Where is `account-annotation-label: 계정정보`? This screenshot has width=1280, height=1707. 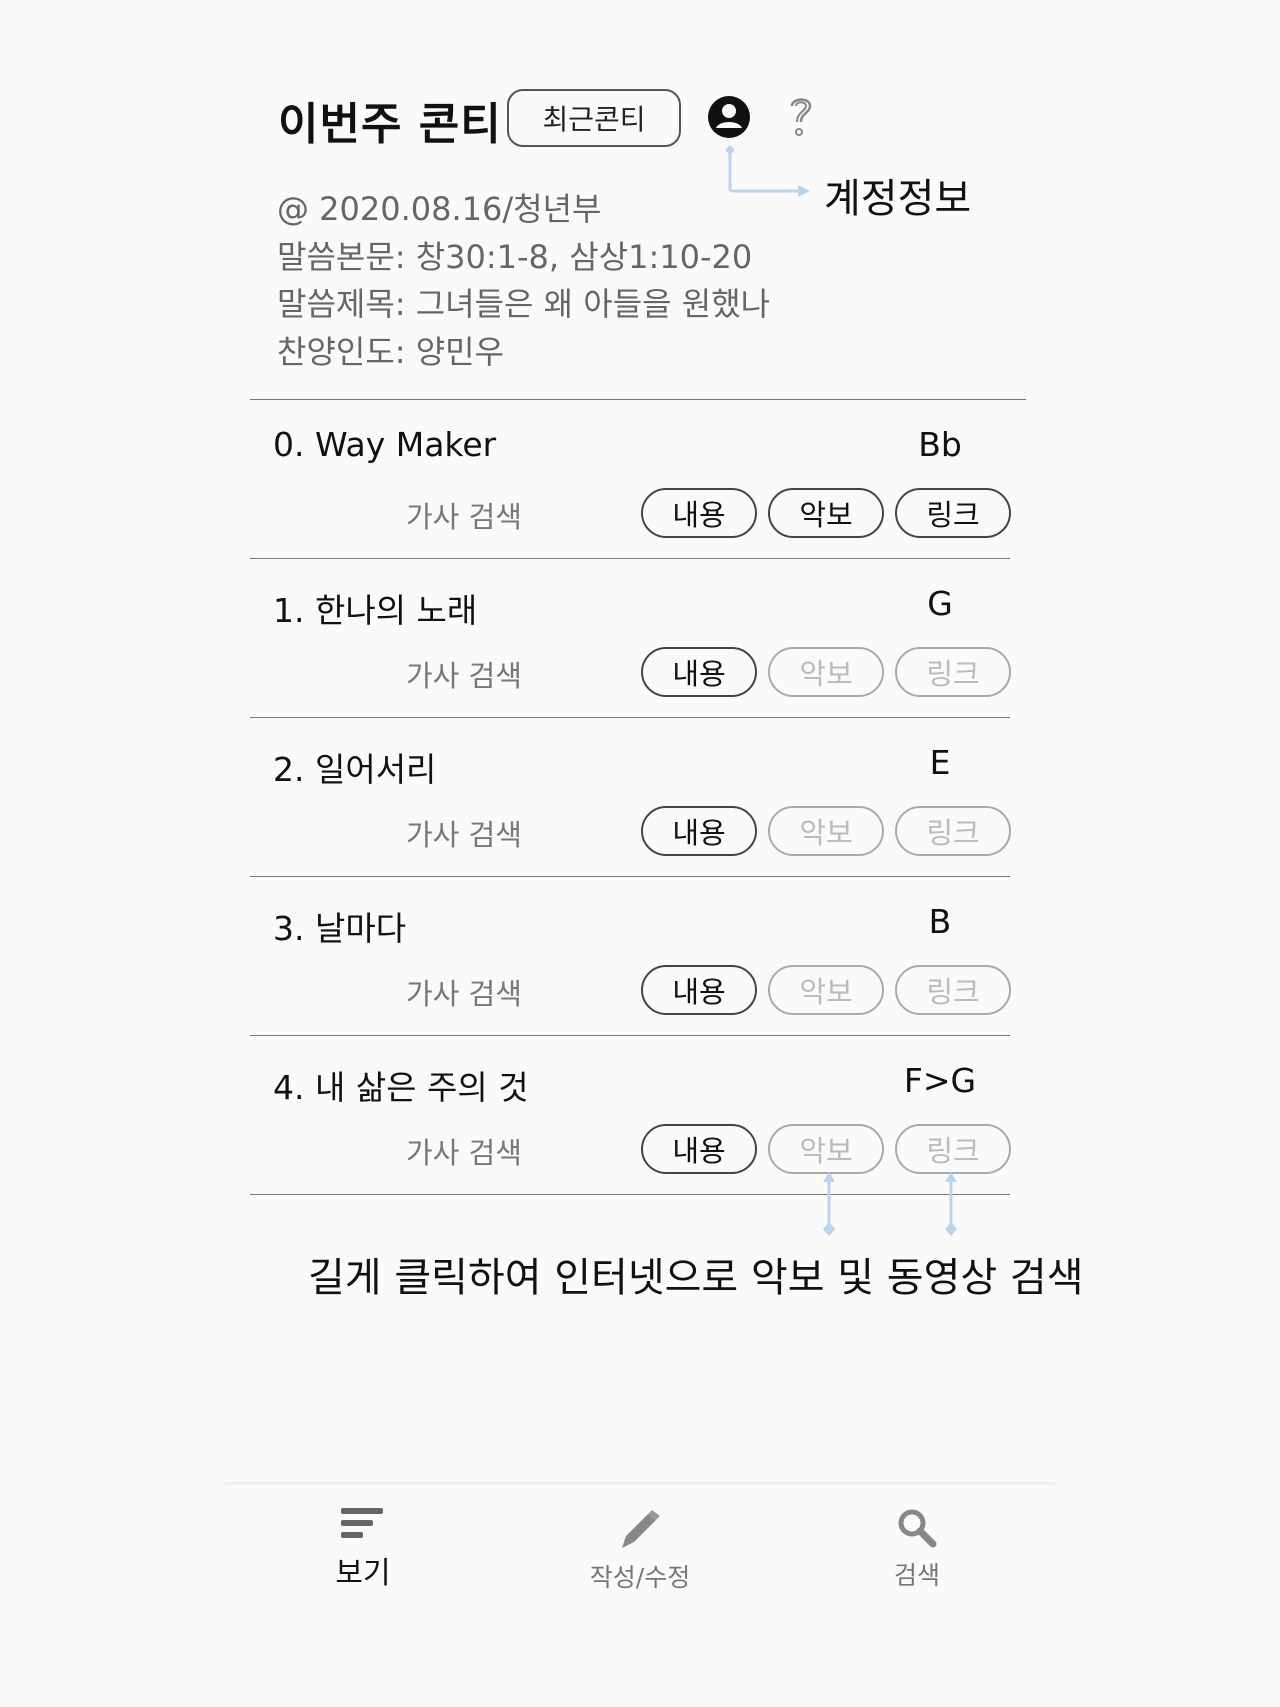 account-annotation-label: 계정정보 is located at coordinates (898, 199).